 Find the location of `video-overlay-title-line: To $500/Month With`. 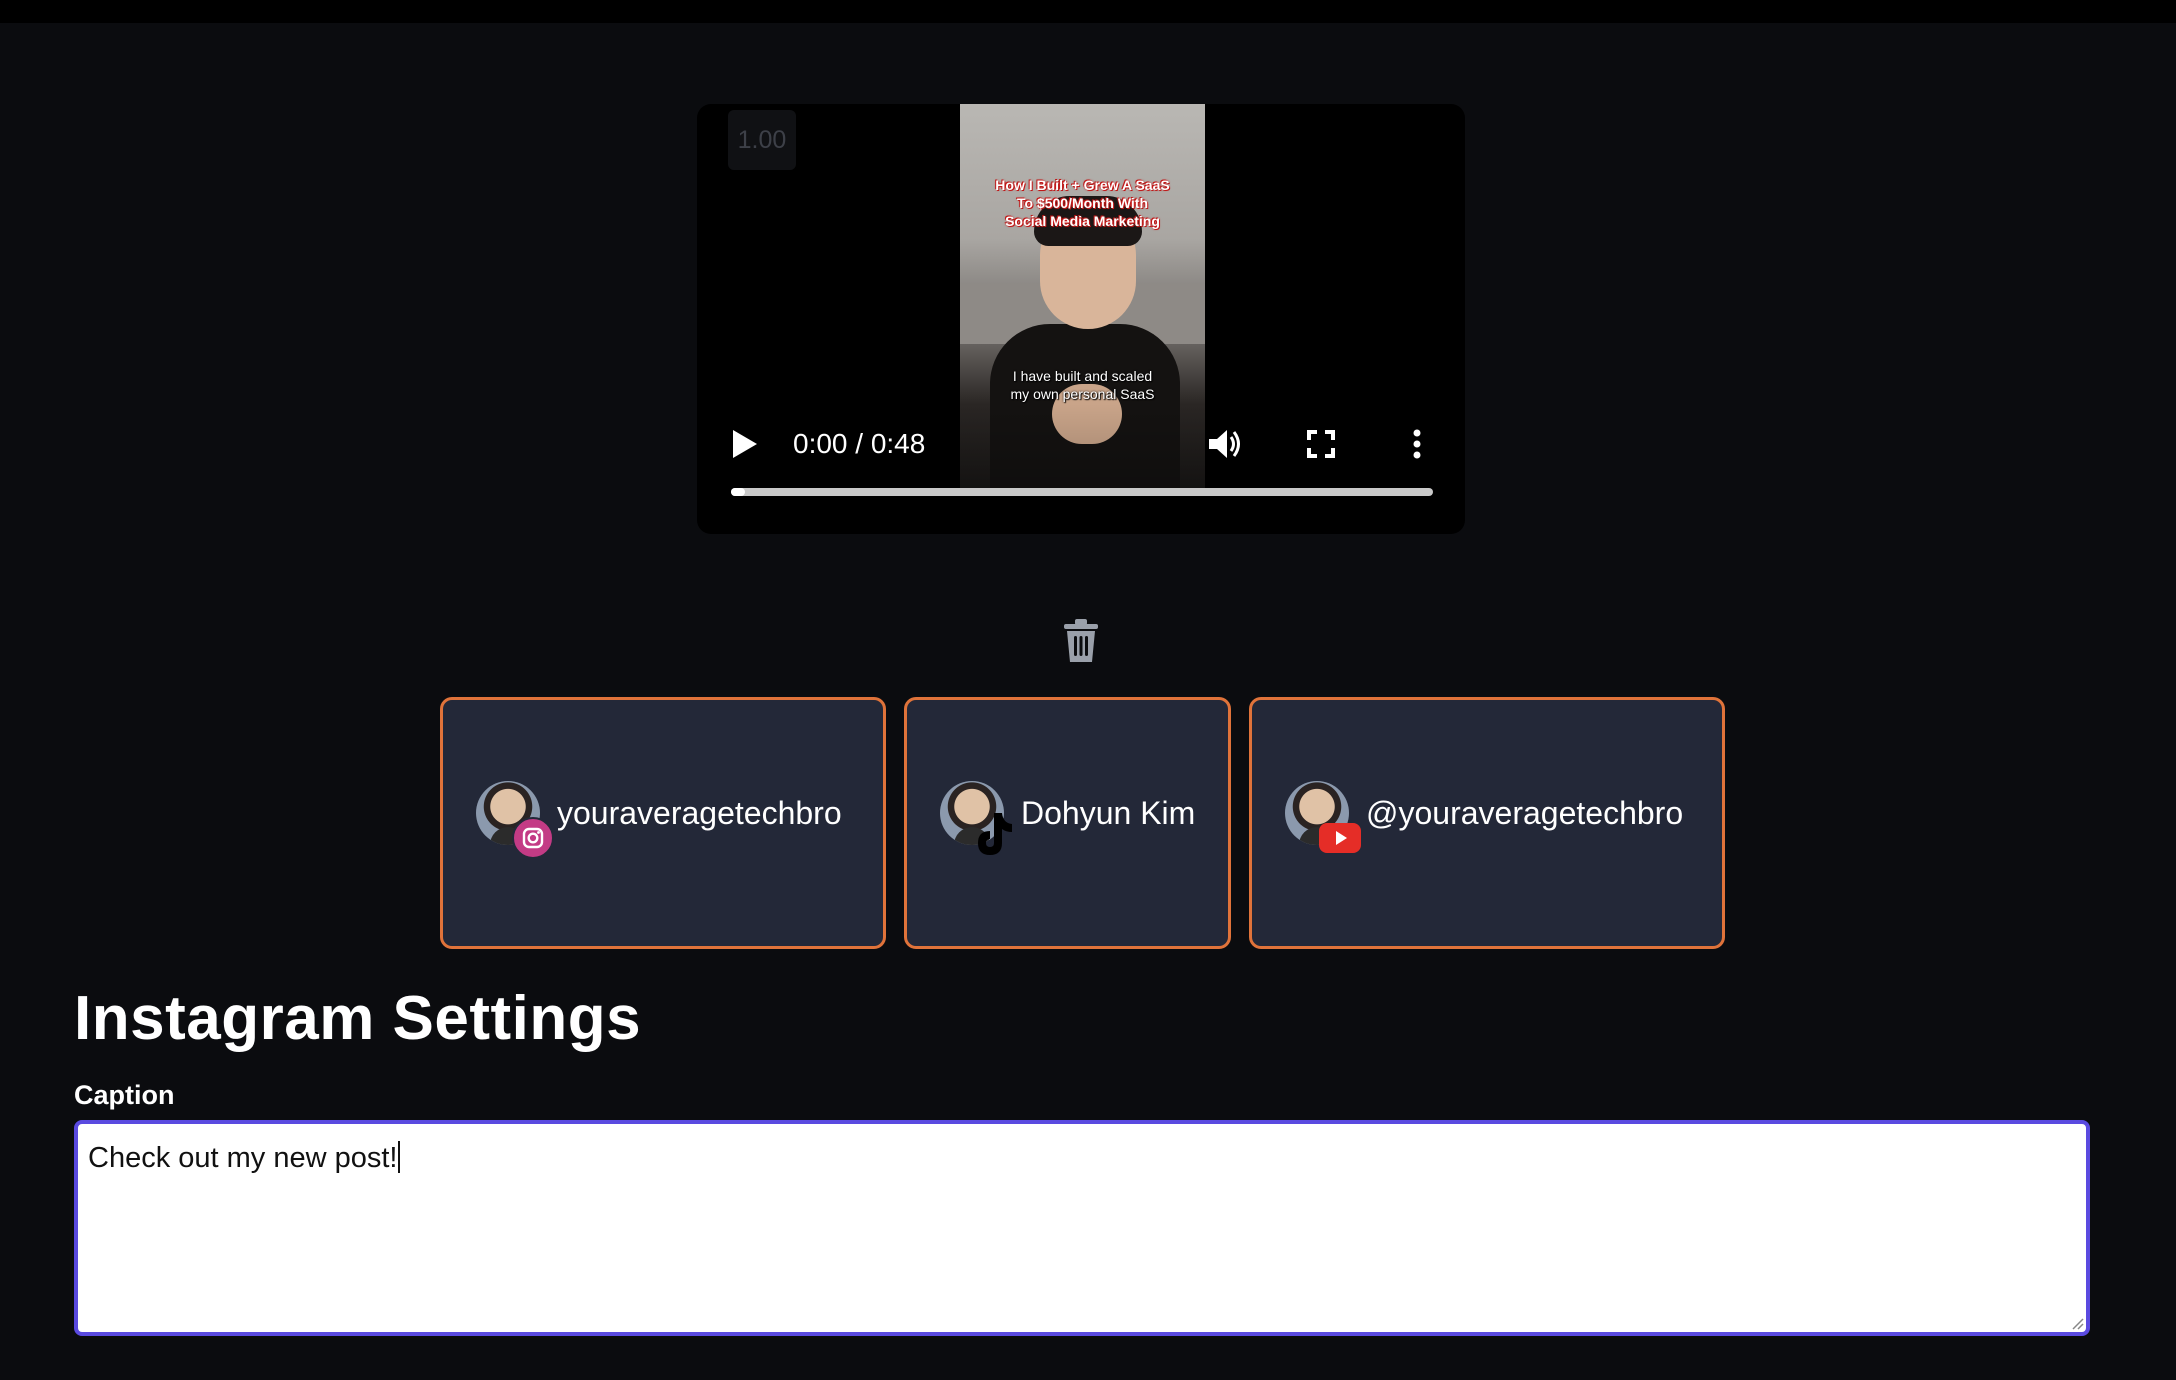

video-overlay-title-line: To $500/Month With is located at coordinates (1082, 203).